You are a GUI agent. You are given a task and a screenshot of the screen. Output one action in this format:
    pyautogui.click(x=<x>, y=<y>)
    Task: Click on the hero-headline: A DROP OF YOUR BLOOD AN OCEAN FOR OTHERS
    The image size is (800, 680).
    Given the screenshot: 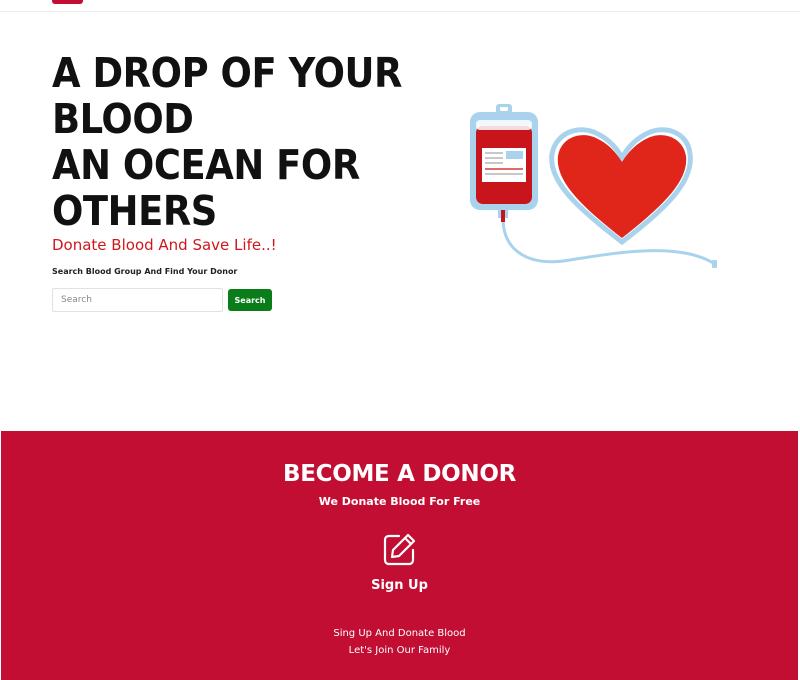 What is the action you would take?
    pyautogui.click(x=227, y=142)
    